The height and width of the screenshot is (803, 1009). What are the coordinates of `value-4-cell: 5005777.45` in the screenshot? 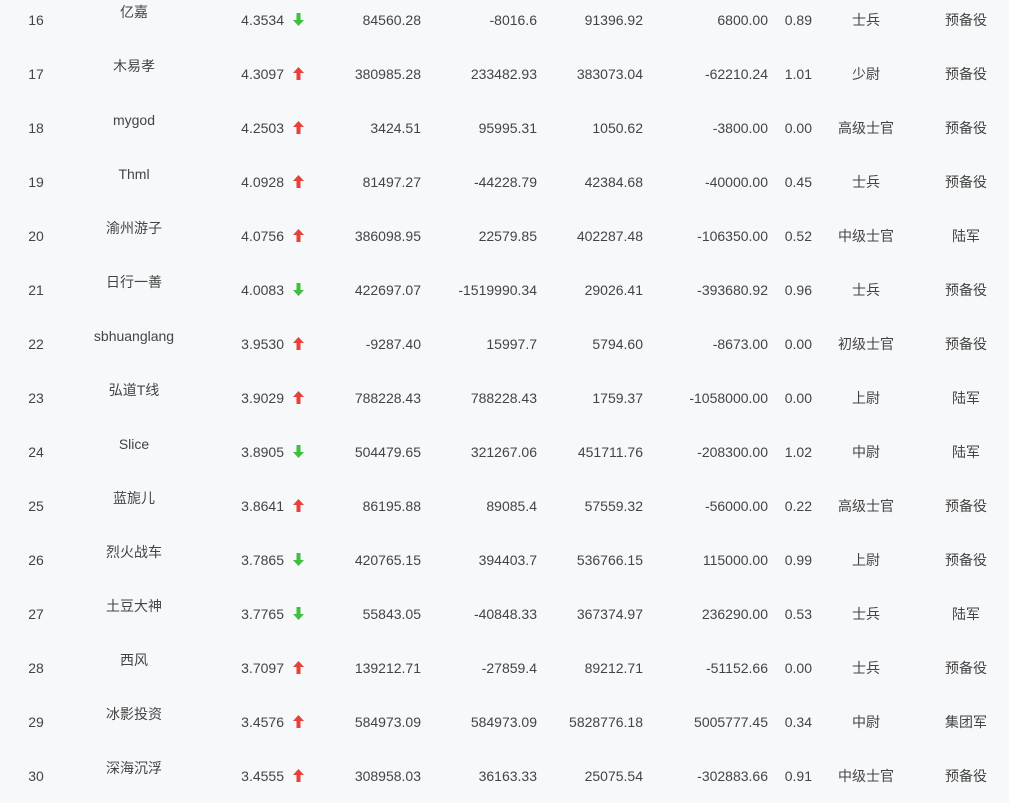 It's located at (731, 722).